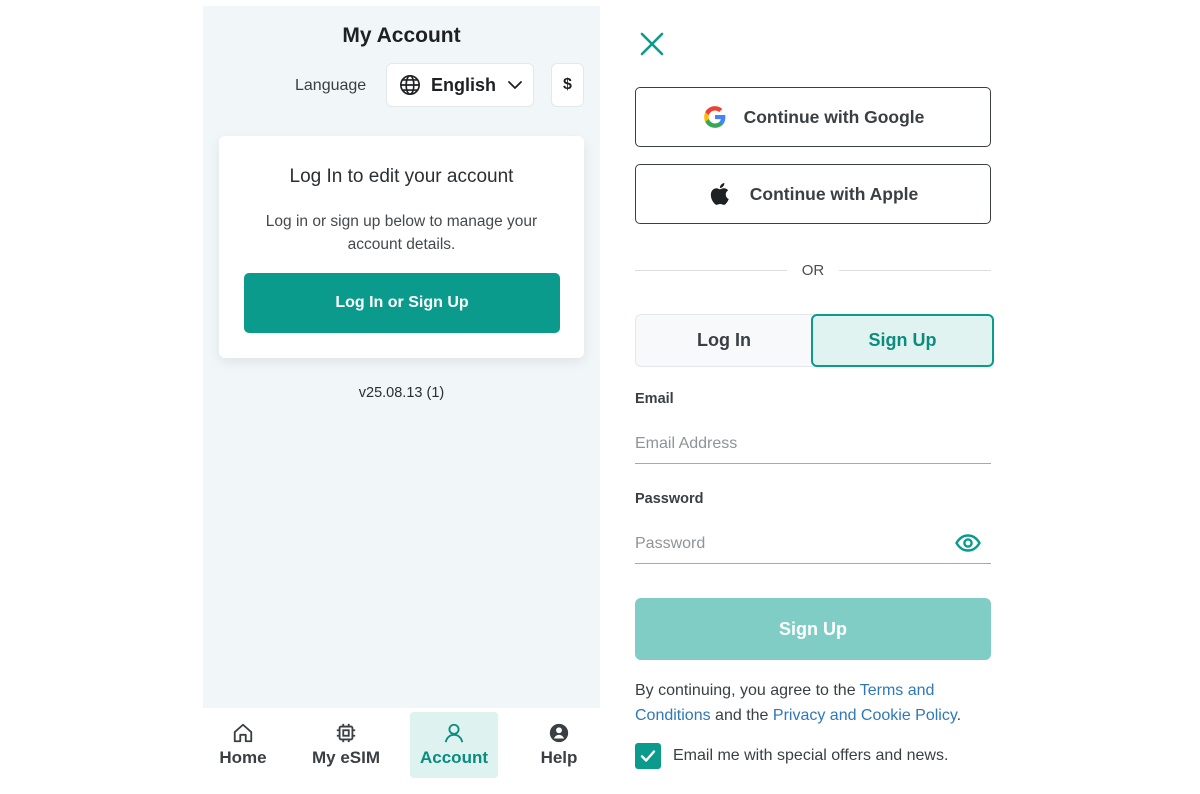  What do you see at coordinates (401, 751) in the screenshot?
I see `bottom-tab-bar: Home My eSIM Account Help` at bounding box center [401, 751].